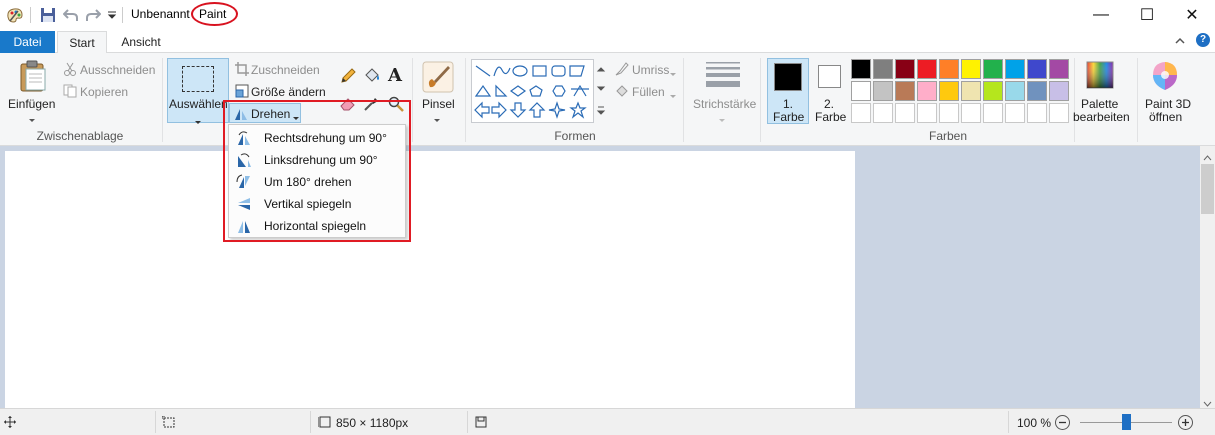 The width and height of the screenshot is (1215, 435). I want to click on zoom-in-button, so click(1185, 422).